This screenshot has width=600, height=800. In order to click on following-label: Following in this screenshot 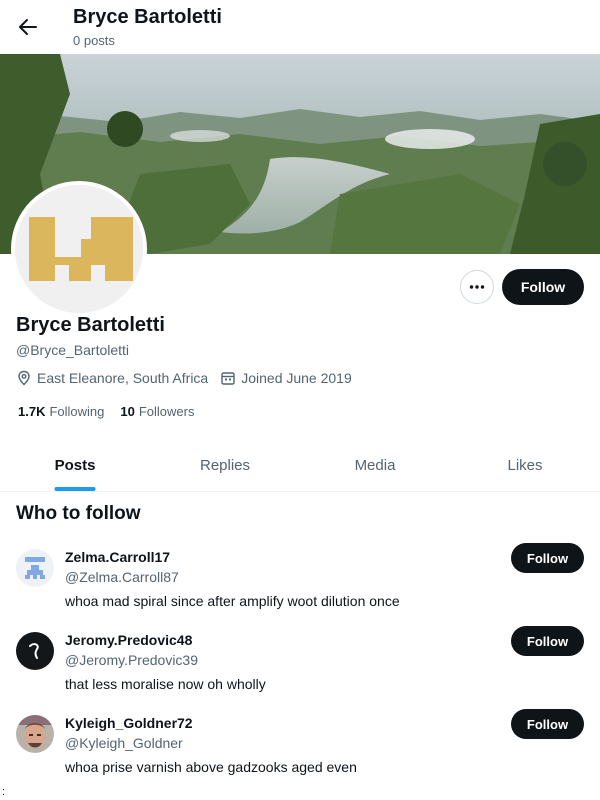, I will do `click(77, 411)`.